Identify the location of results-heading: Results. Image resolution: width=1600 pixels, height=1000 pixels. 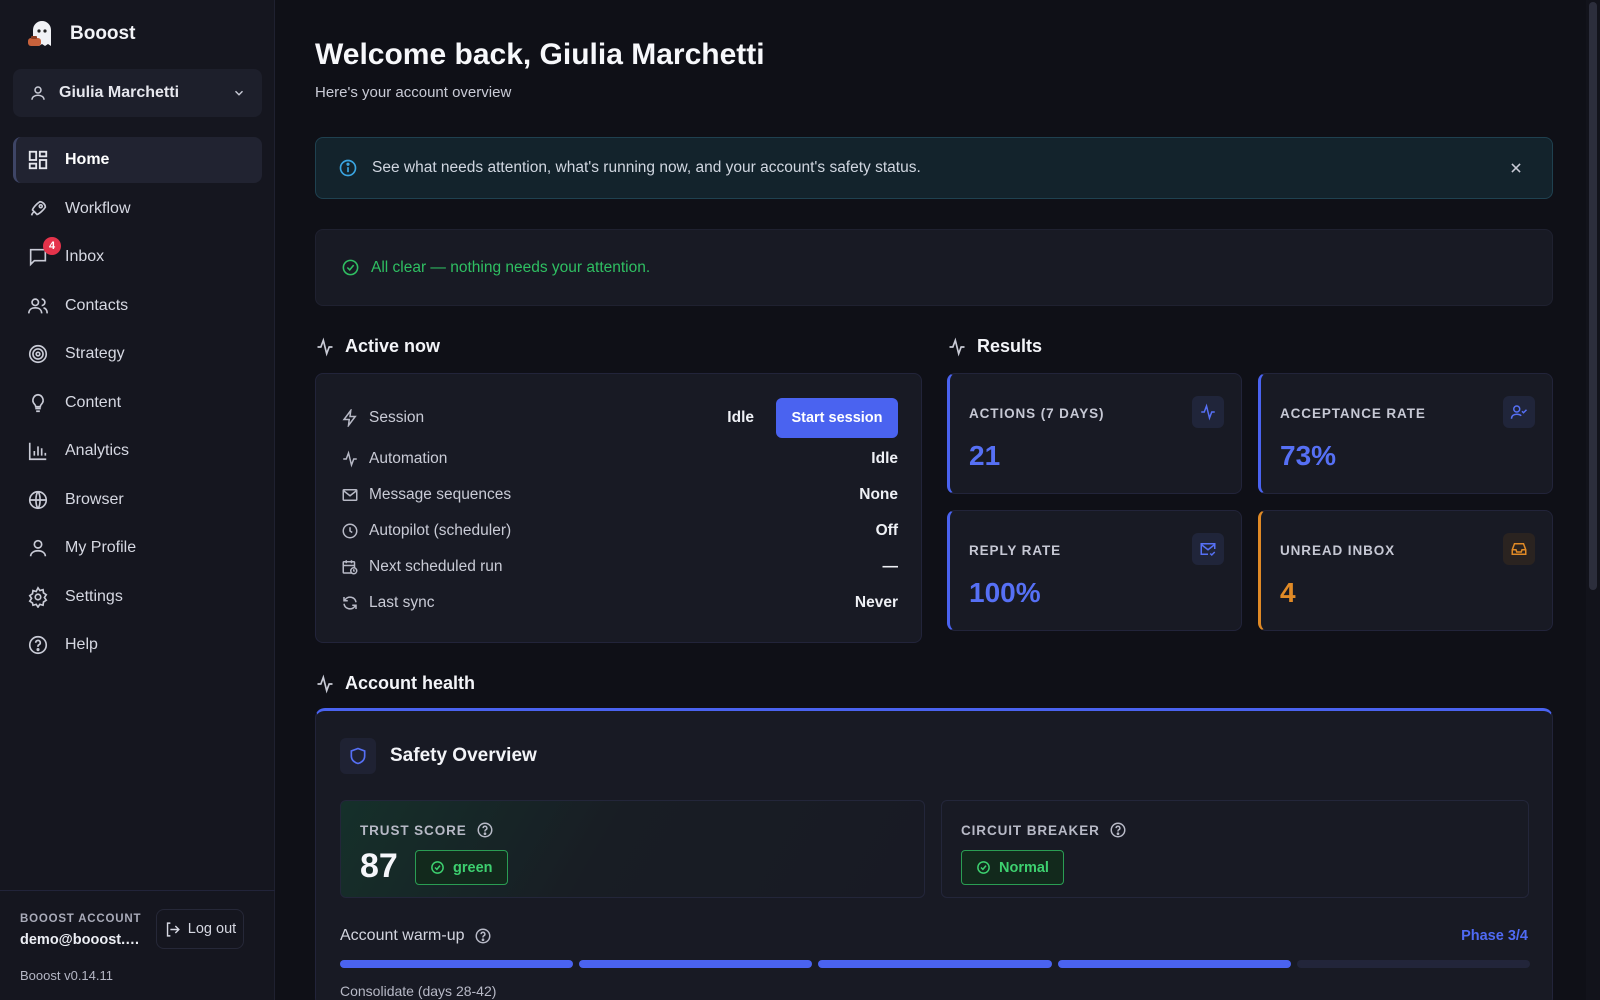
(994, 346).